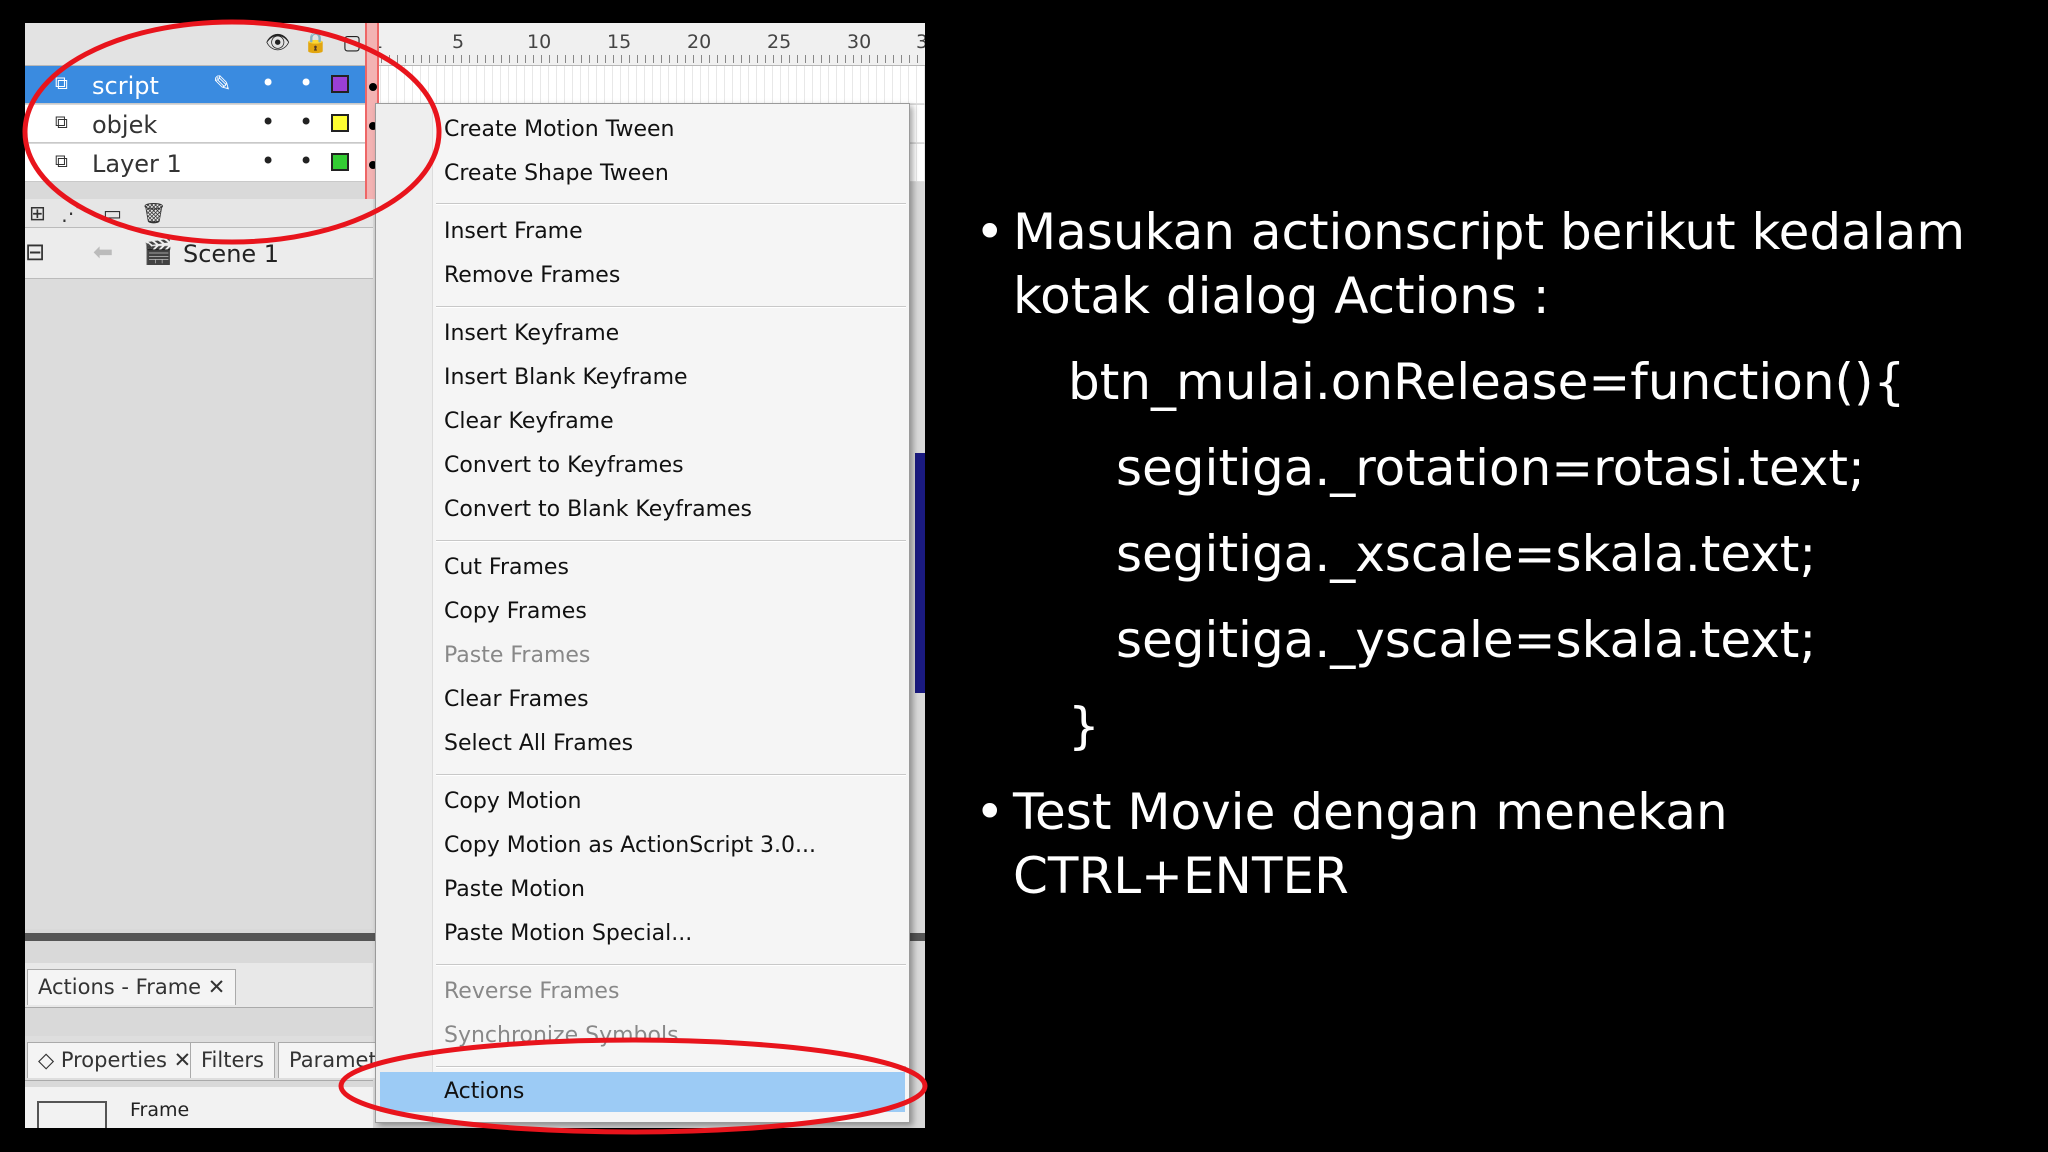  Describe the element at coordinates (199, 1107) in the screenshot. I see `properties-panel: Frame` at that location.